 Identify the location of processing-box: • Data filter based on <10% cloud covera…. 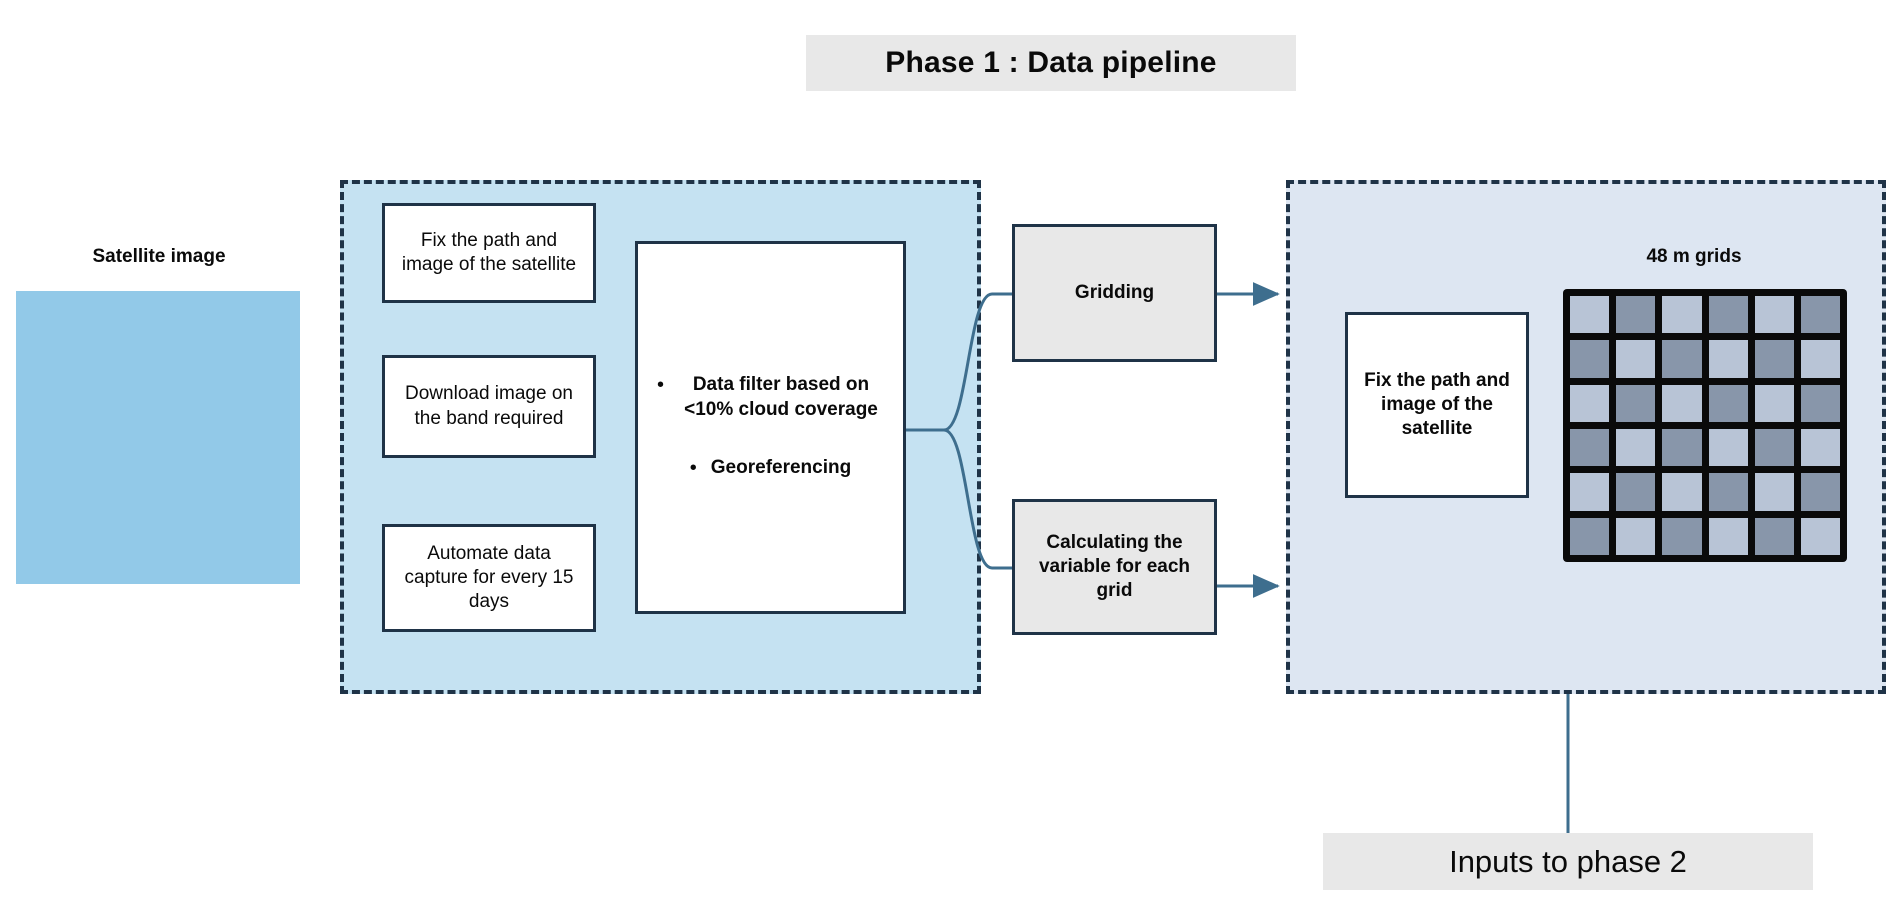
(770, 427).